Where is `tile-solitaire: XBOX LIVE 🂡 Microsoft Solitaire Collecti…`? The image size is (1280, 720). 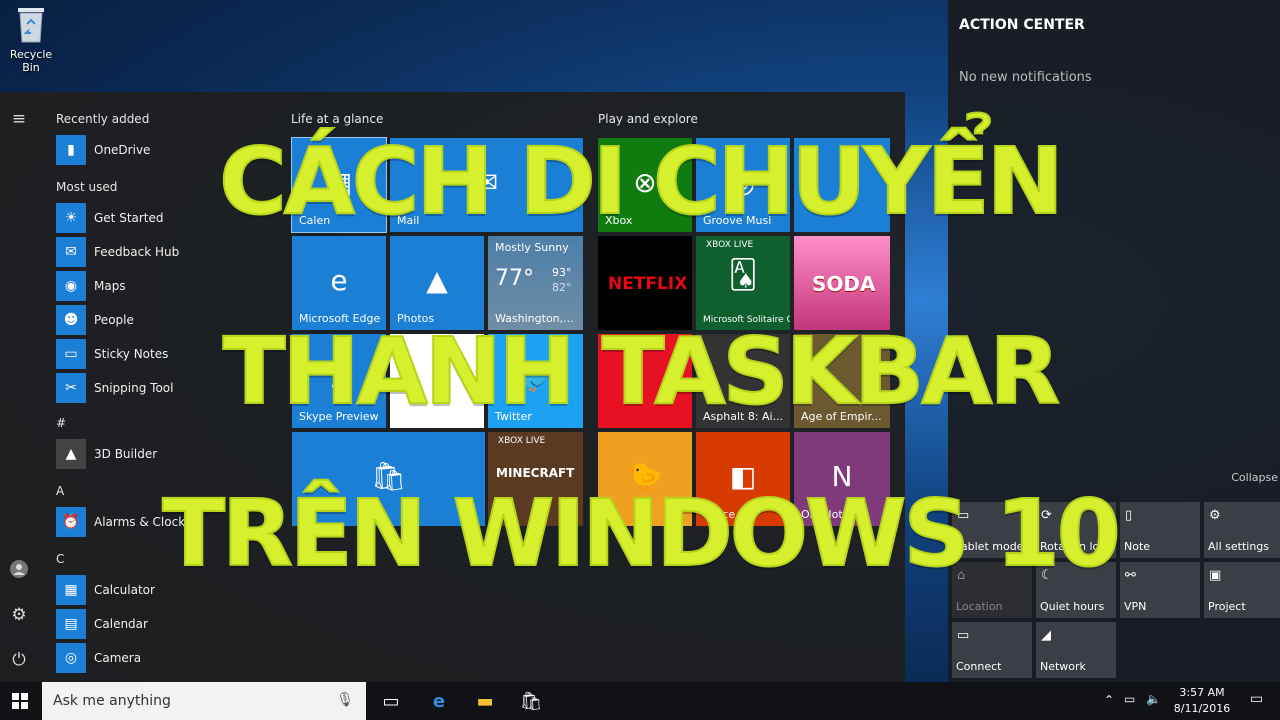 tile-solitaire: XBOX LIVE 🂡 Microsoft Solitaire Collecti… is located at coordinates (743, 283).